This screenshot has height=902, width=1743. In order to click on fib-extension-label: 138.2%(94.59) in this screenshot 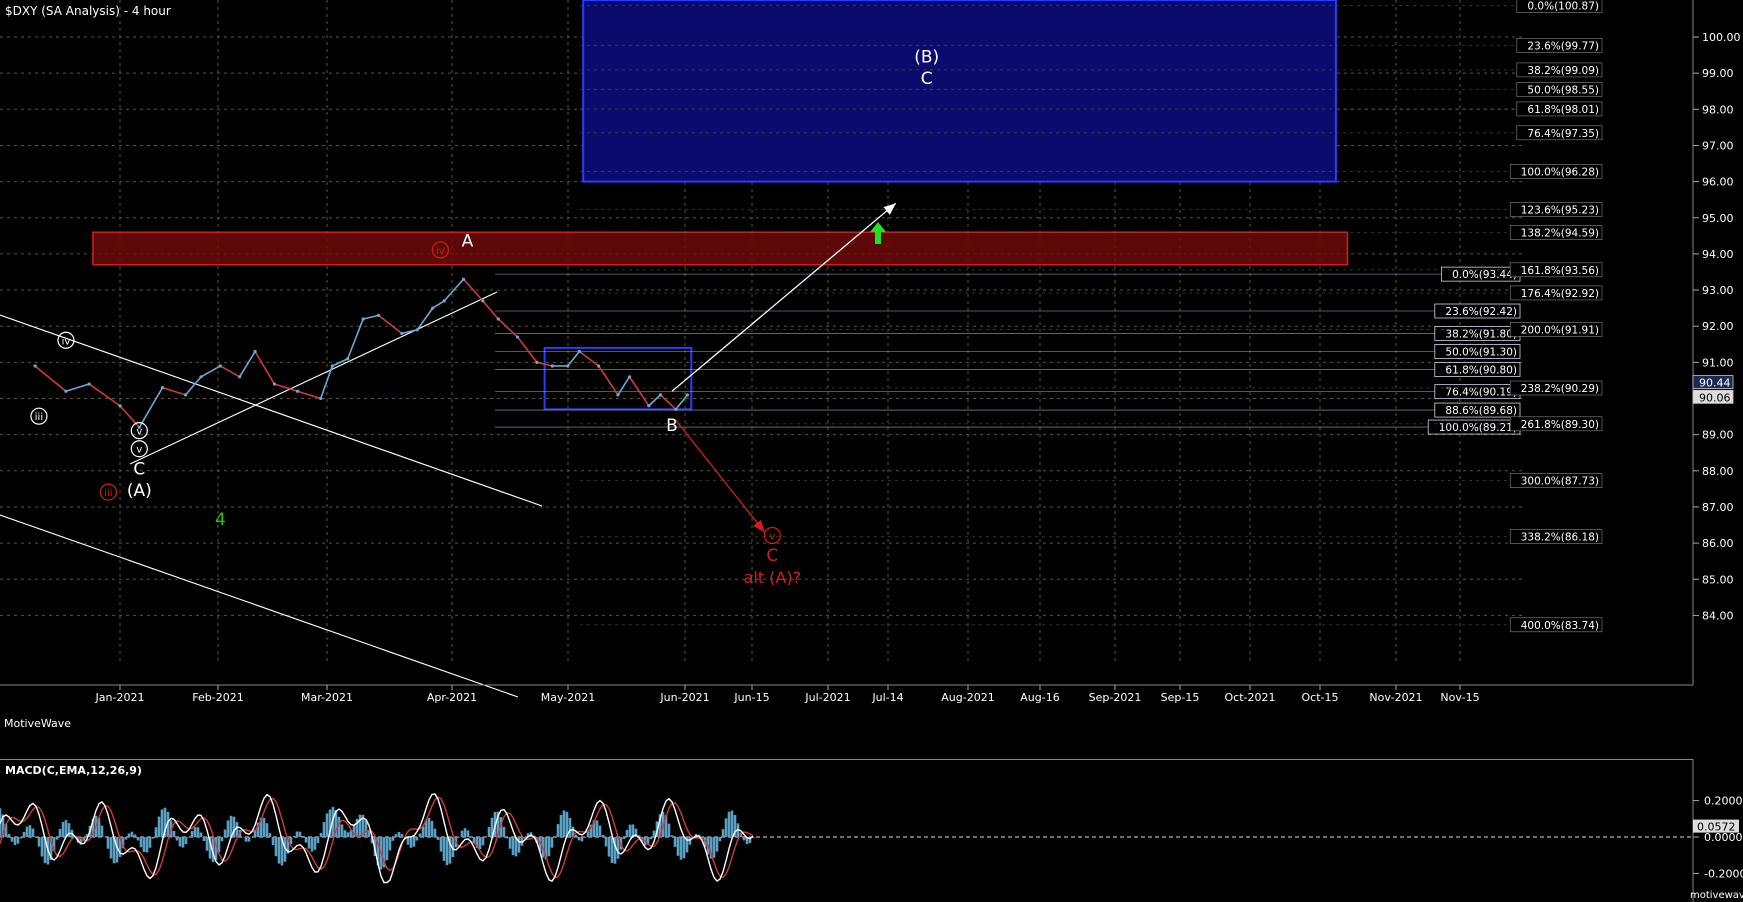, I will do `click(1560, 234)`.